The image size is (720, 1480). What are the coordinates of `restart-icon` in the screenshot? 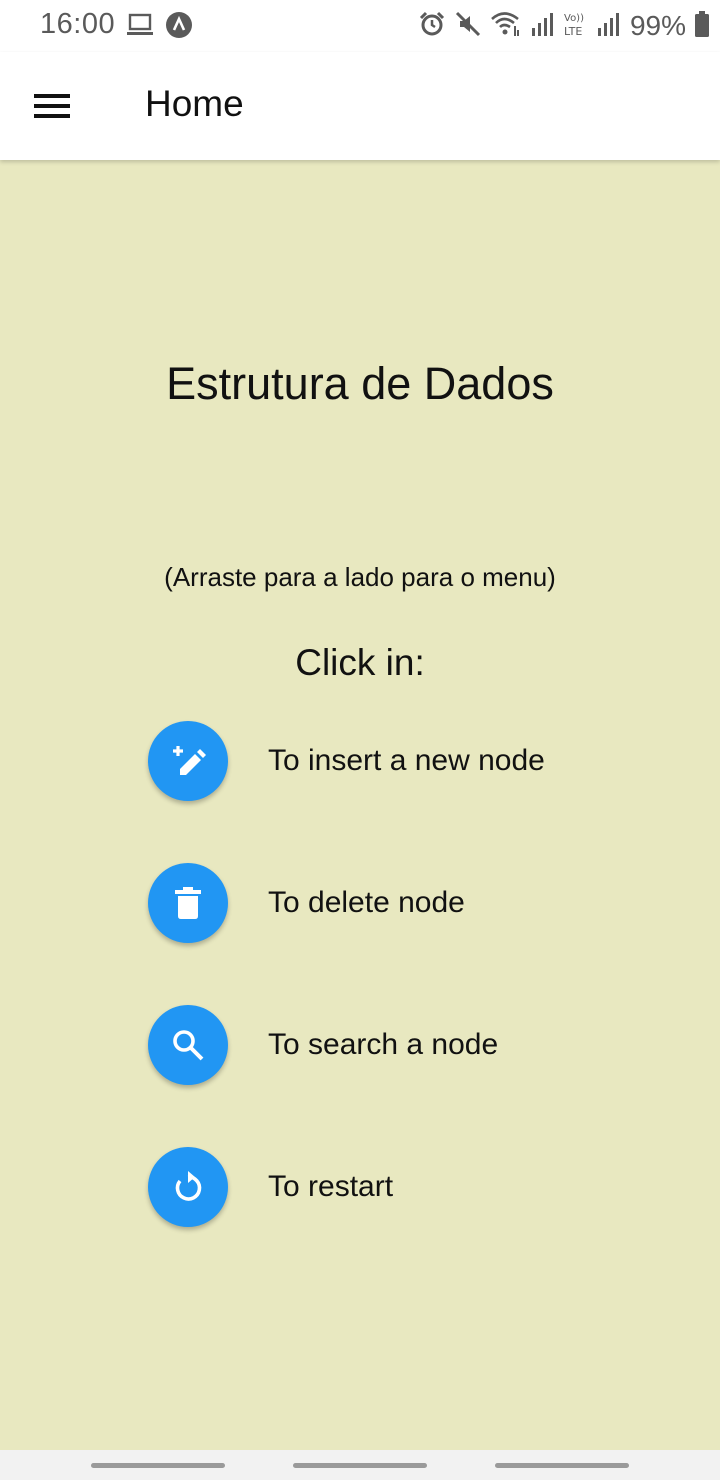 It's located at (188, 1186).